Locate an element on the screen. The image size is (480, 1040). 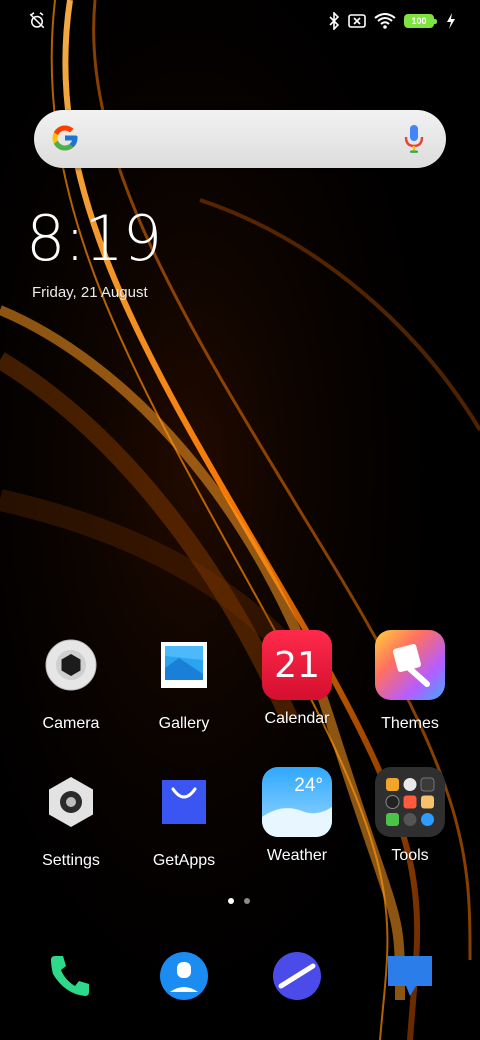
phone-icon is located at coordinates (71, 976).